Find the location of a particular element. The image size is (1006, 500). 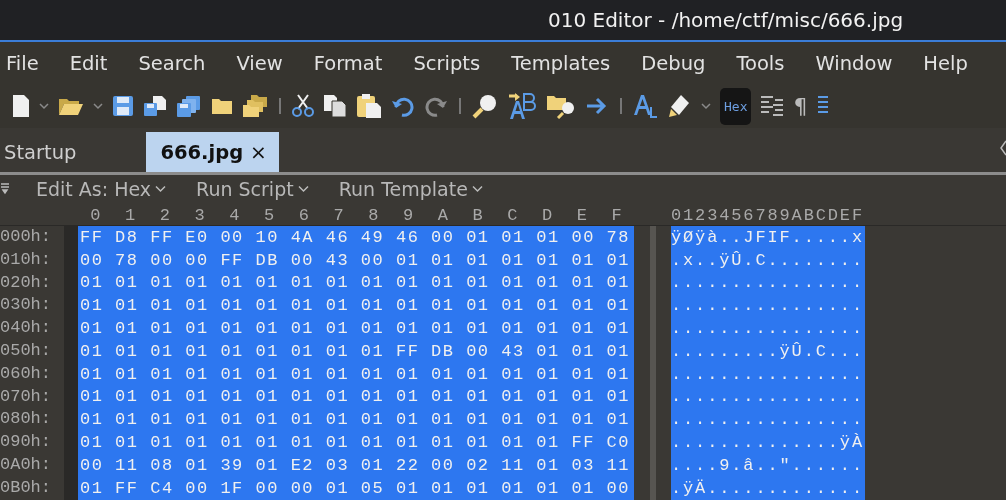

column-header: 4 is located at coordinates (234, 216).